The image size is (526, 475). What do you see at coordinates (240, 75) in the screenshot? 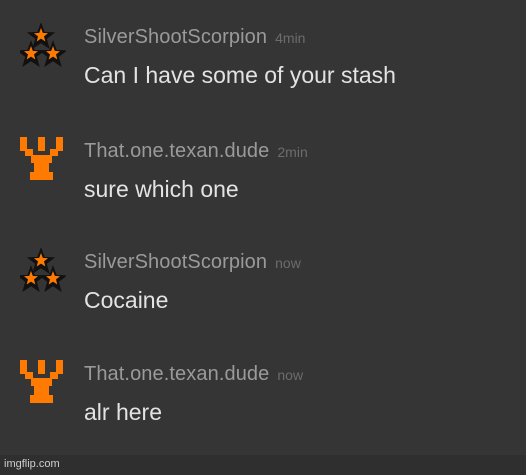
I see `message-text: Can I have some of your stash` at bounding box center [240, 75].